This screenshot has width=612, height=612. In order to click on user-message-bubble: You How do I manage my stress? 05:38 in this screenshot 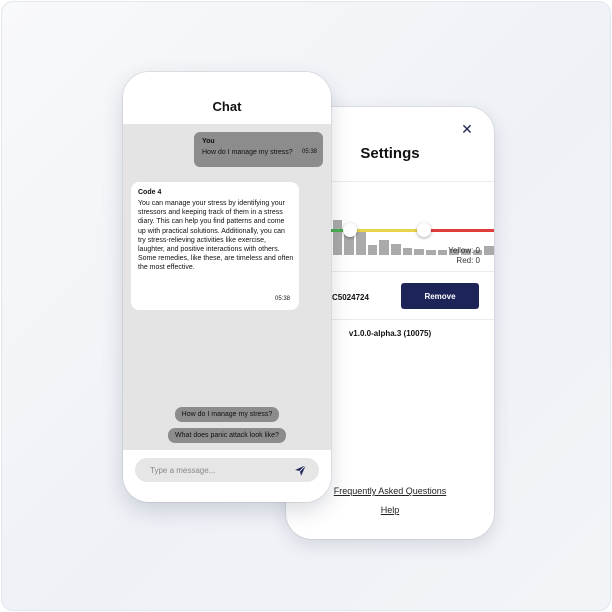, I will do `click(258, 149)`.